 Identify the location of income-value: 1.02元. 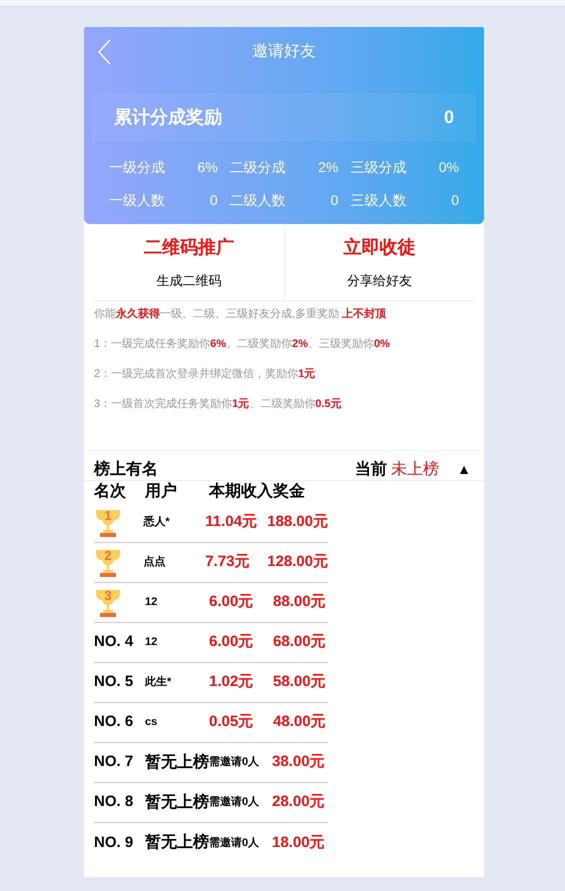
(231, 682).